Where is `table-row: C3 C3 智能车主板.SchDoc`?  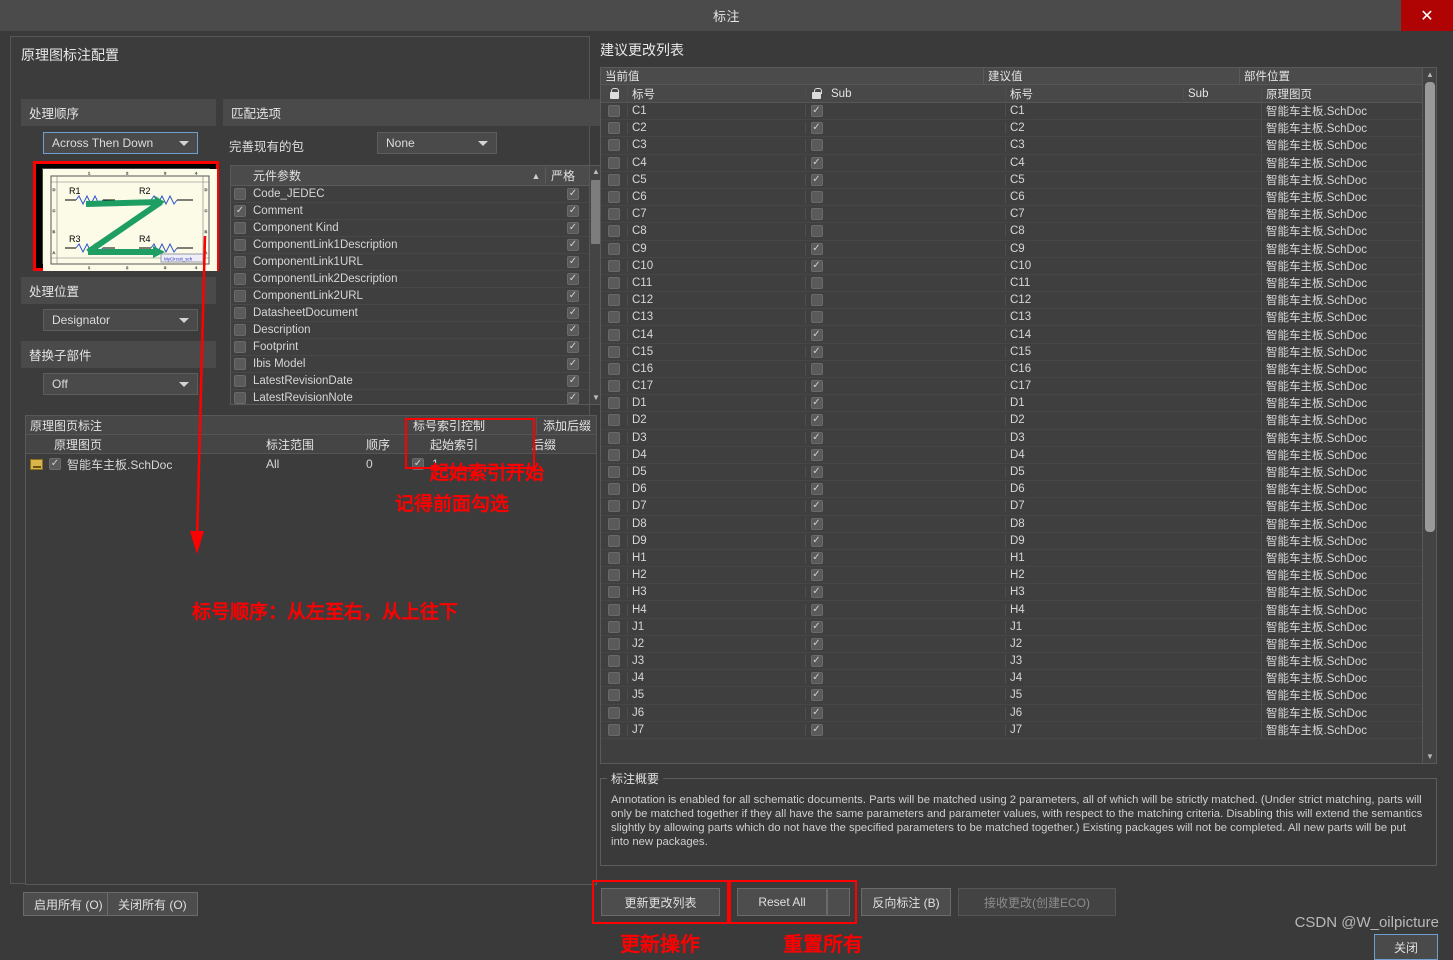
table-row: C3 C3 智能车主板.SchDoc is located at coordinates (1018, 146).